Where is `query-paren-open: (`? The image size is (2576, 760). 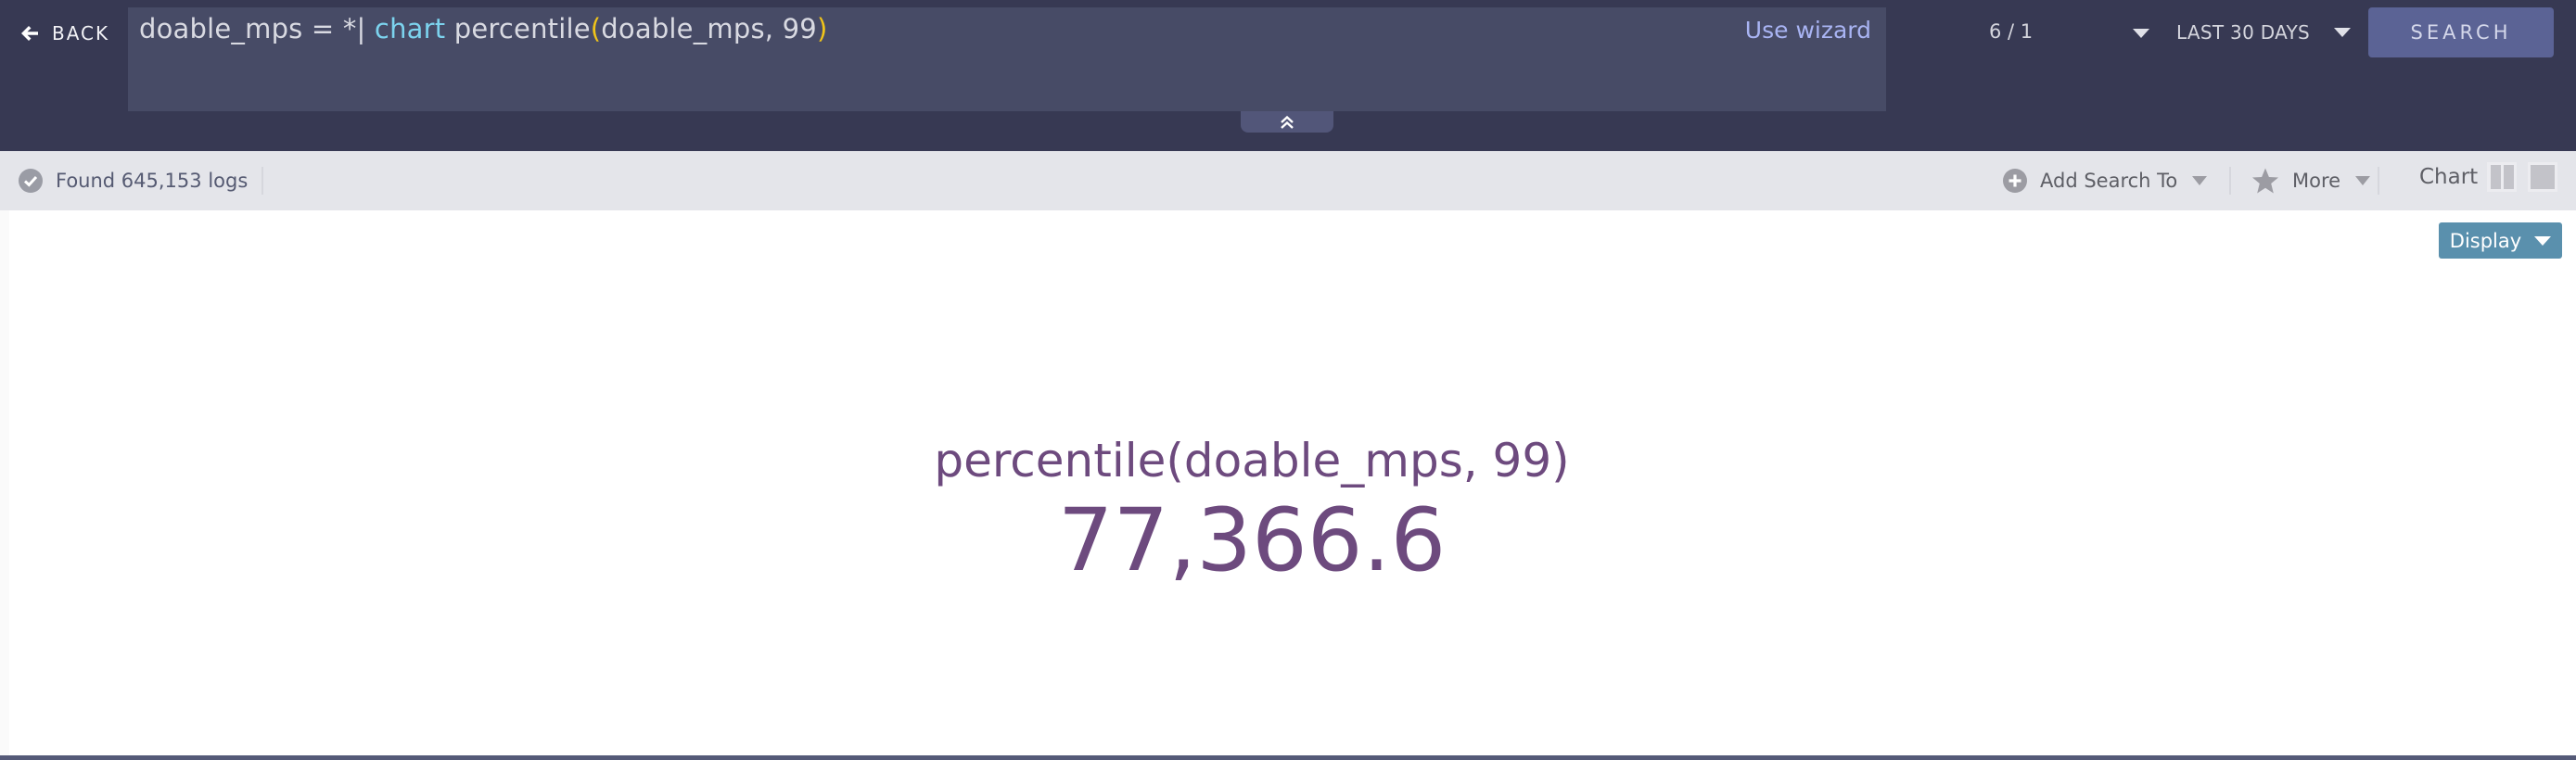
query-paren-open: ( is located at coordinates (596, 28).